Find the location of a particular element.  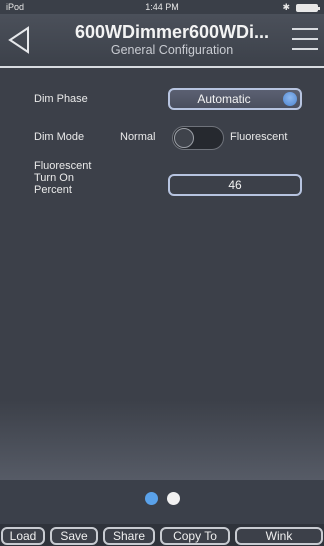

dropdown-knob-icon is located at coordinates (290, 99).